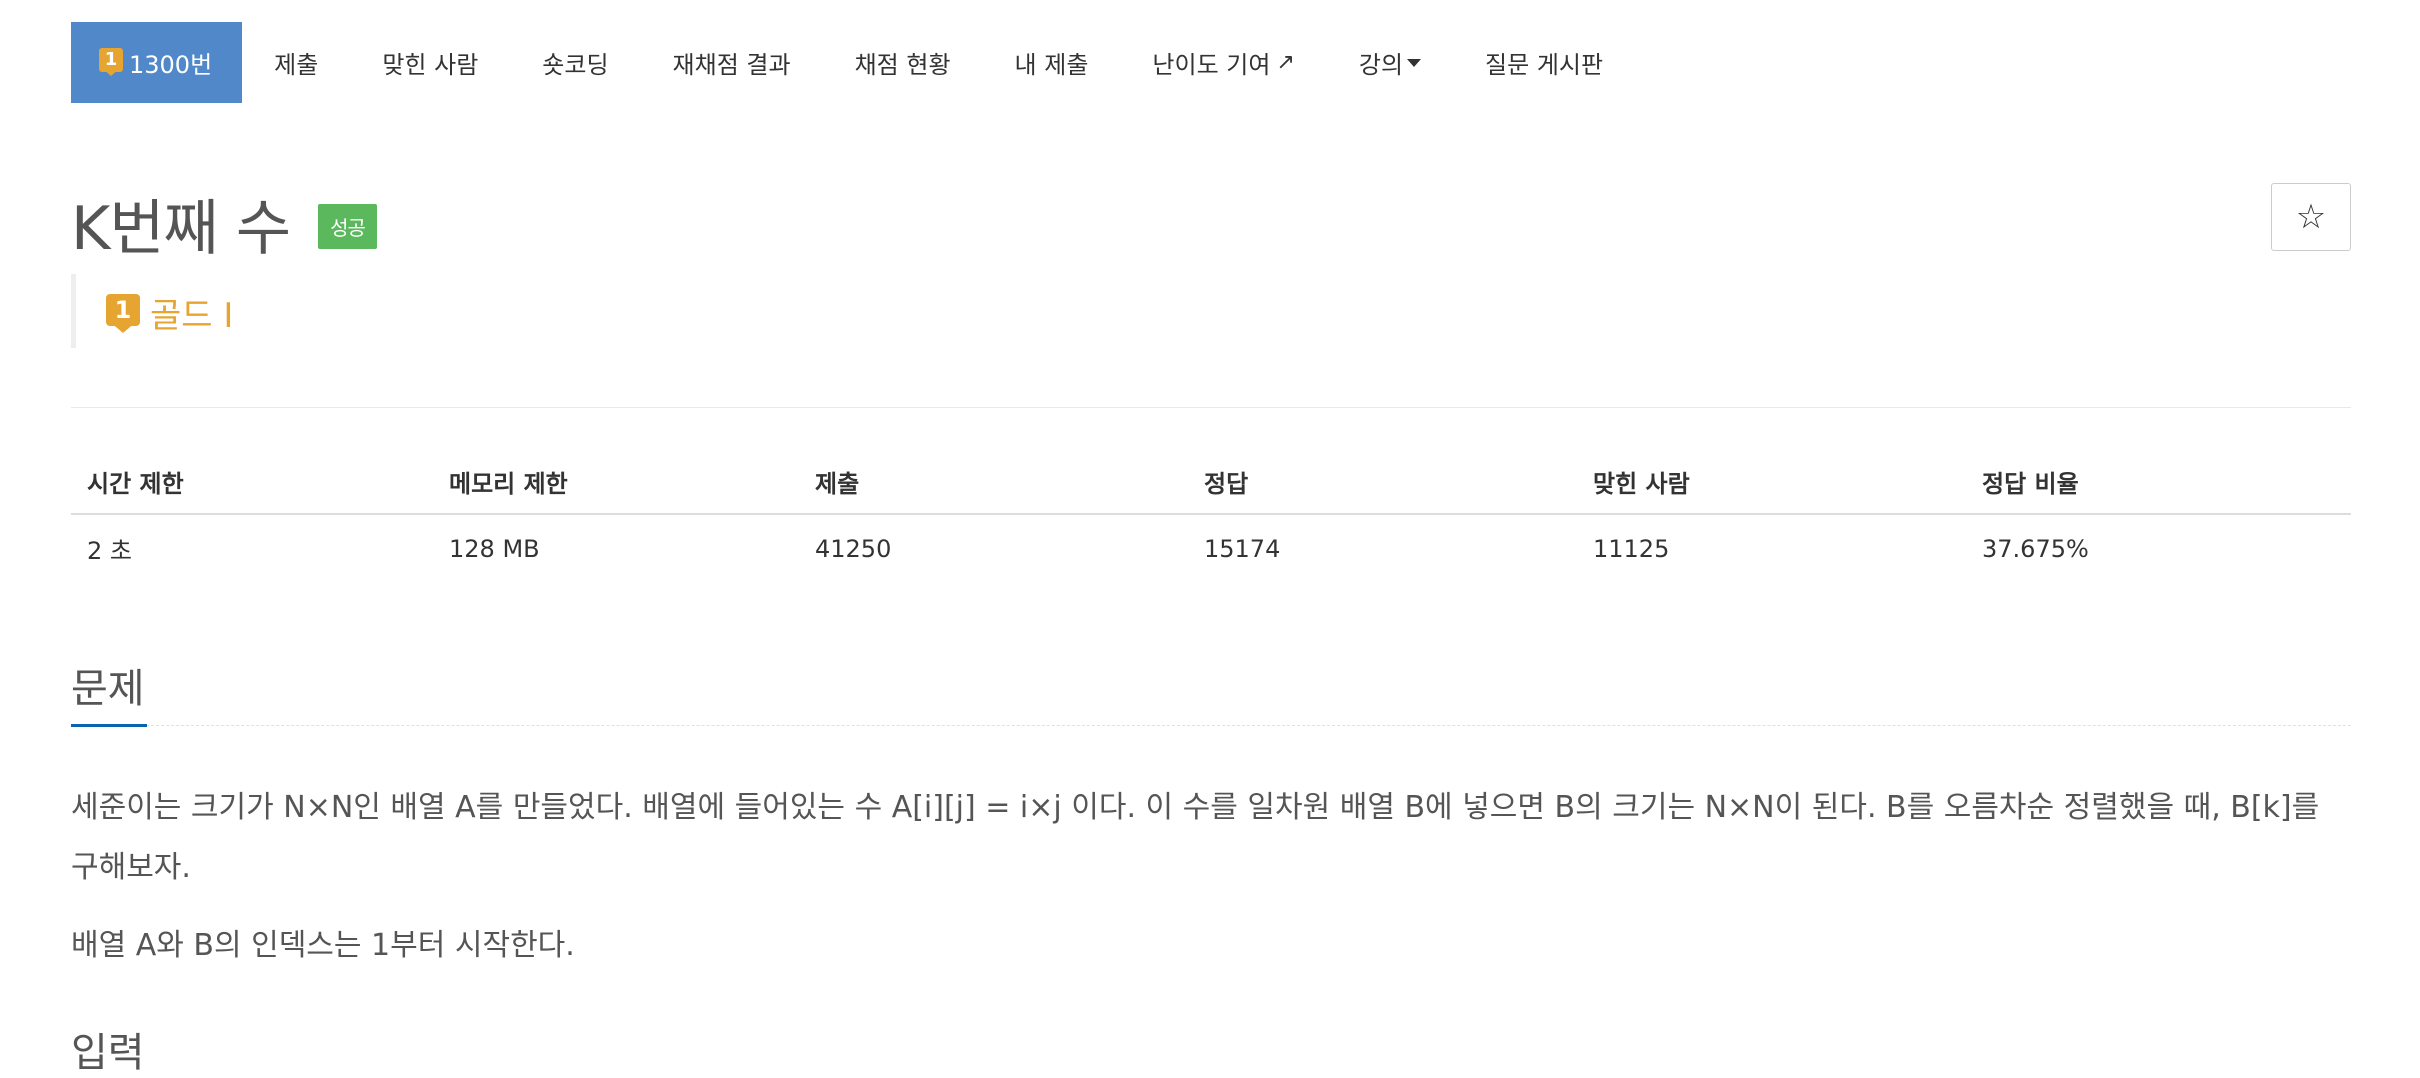 The width and height of the screenshot is (2420, 1078). I want to click on header-accept-ratio: 정답 비율, so click(2158, 482).